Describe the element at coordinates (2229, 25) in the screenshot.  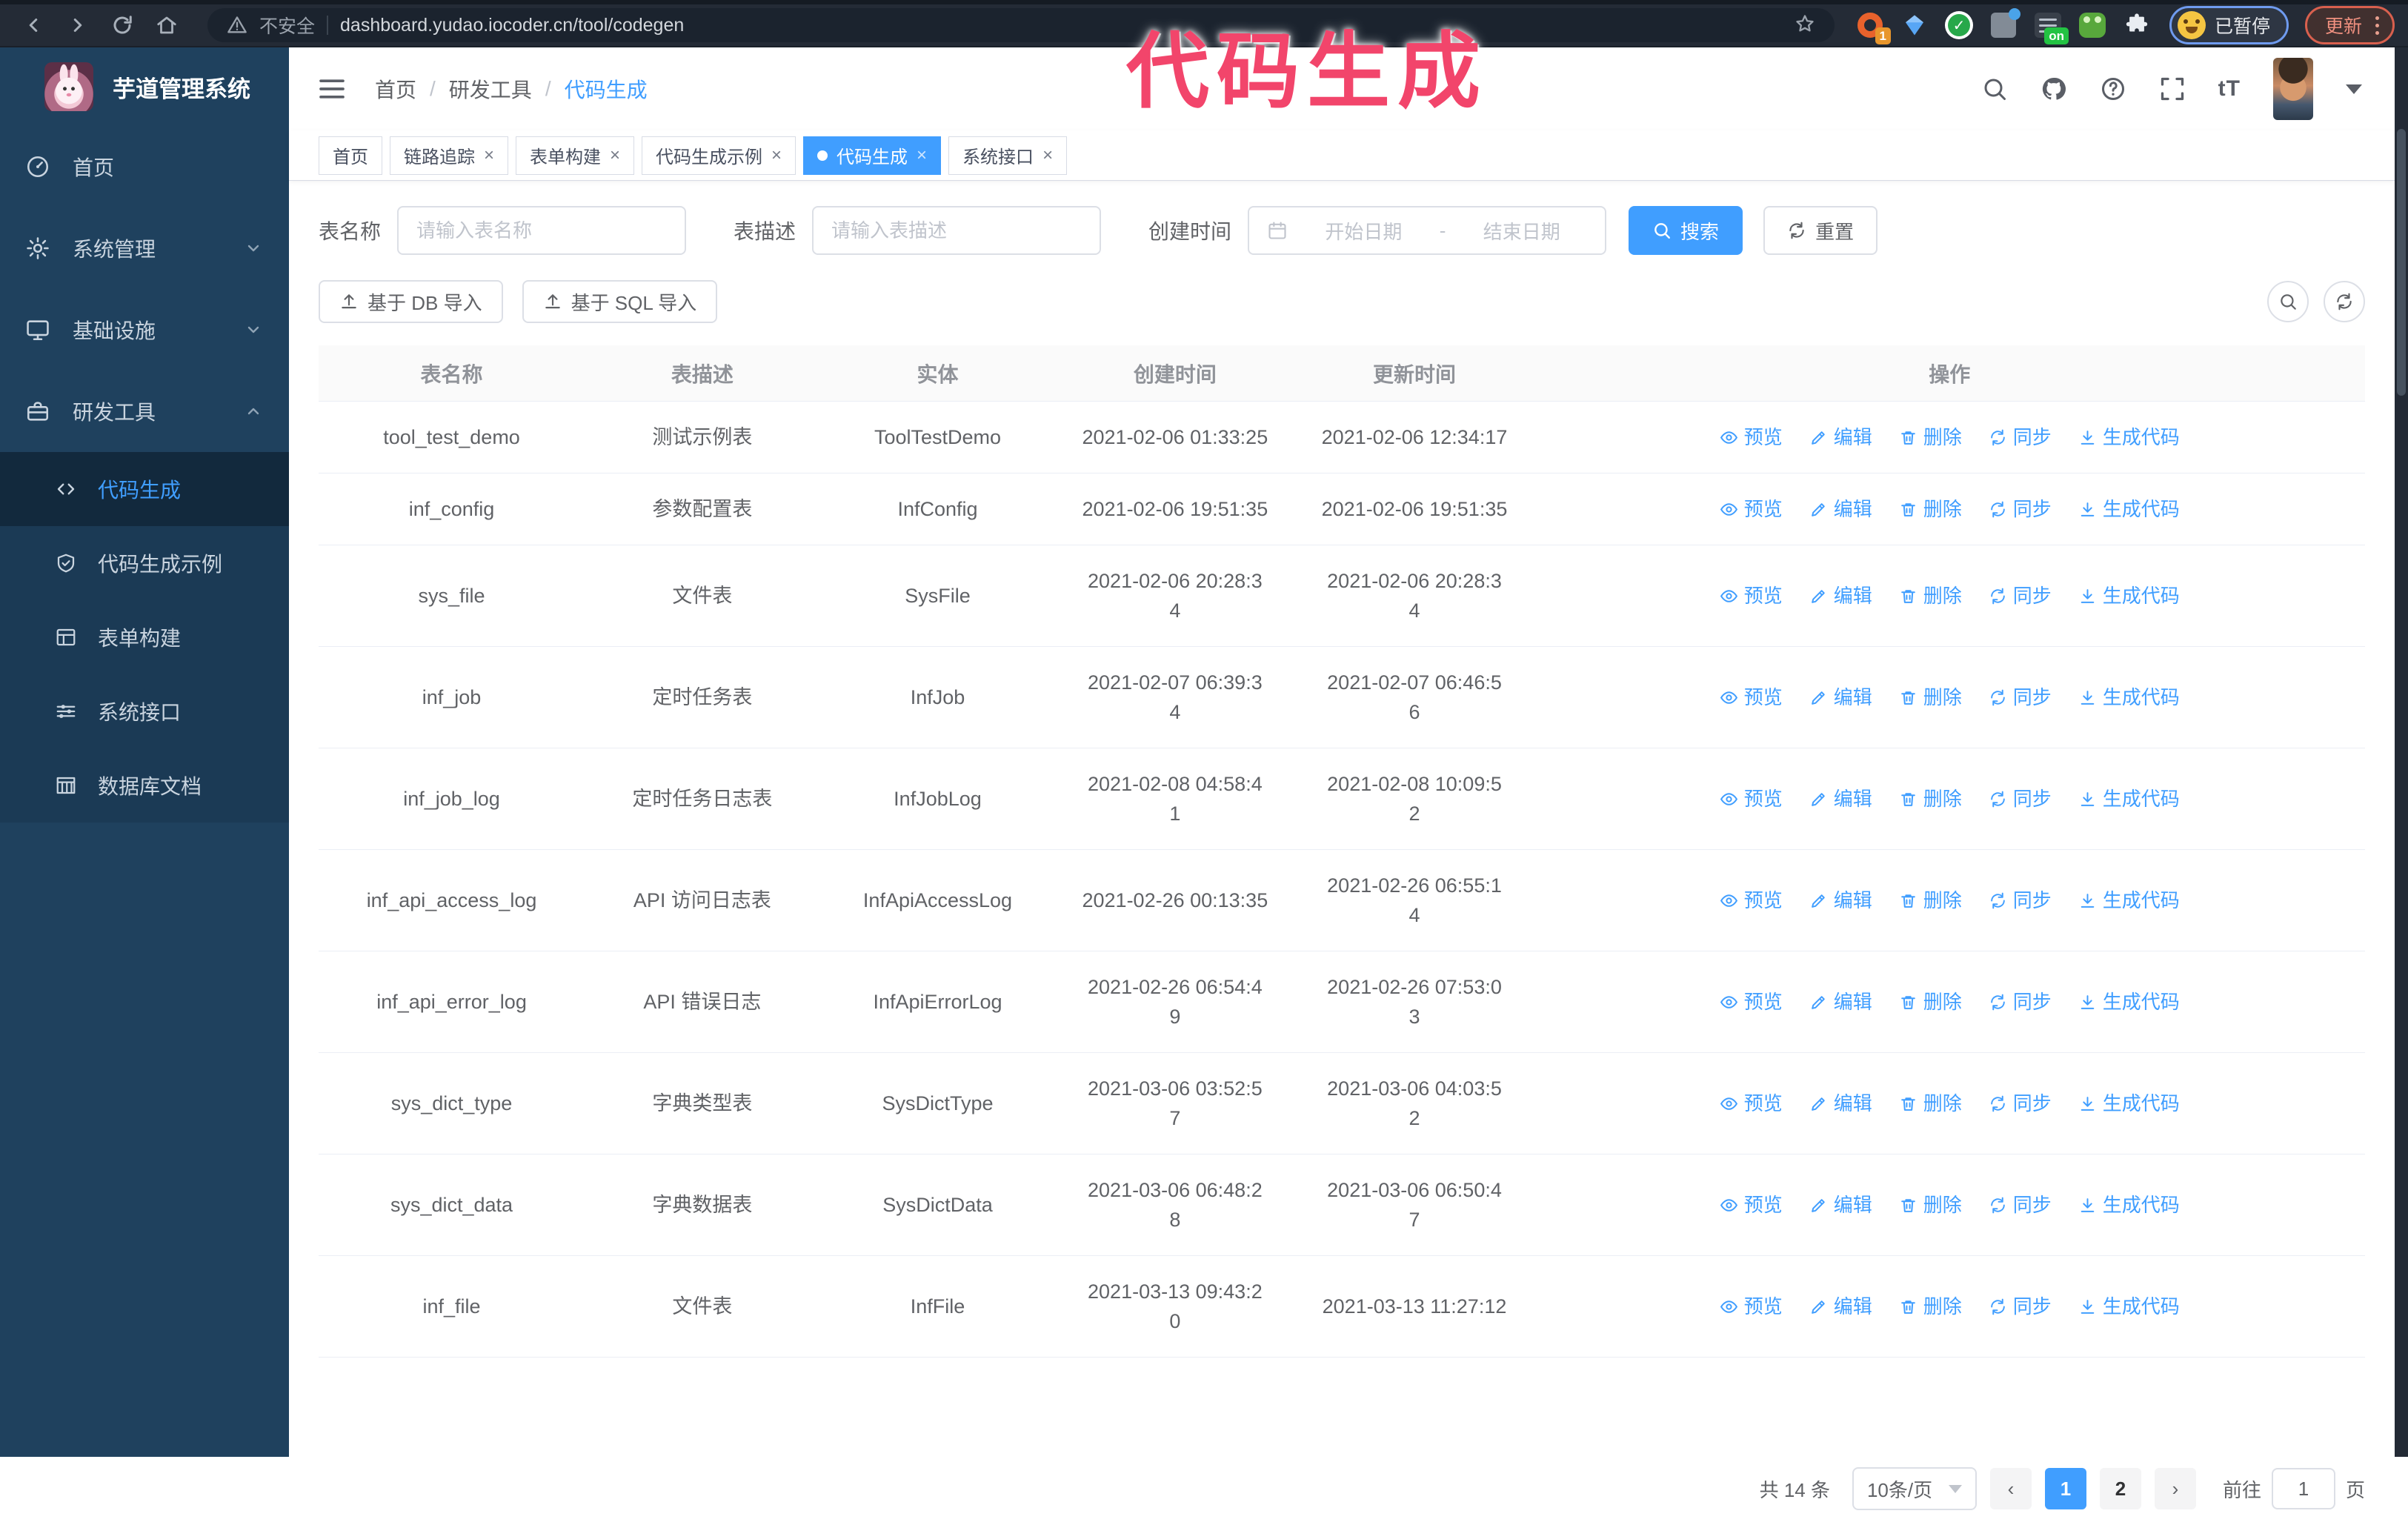
I see `browser-profile-chip: 已暂停` at that location.